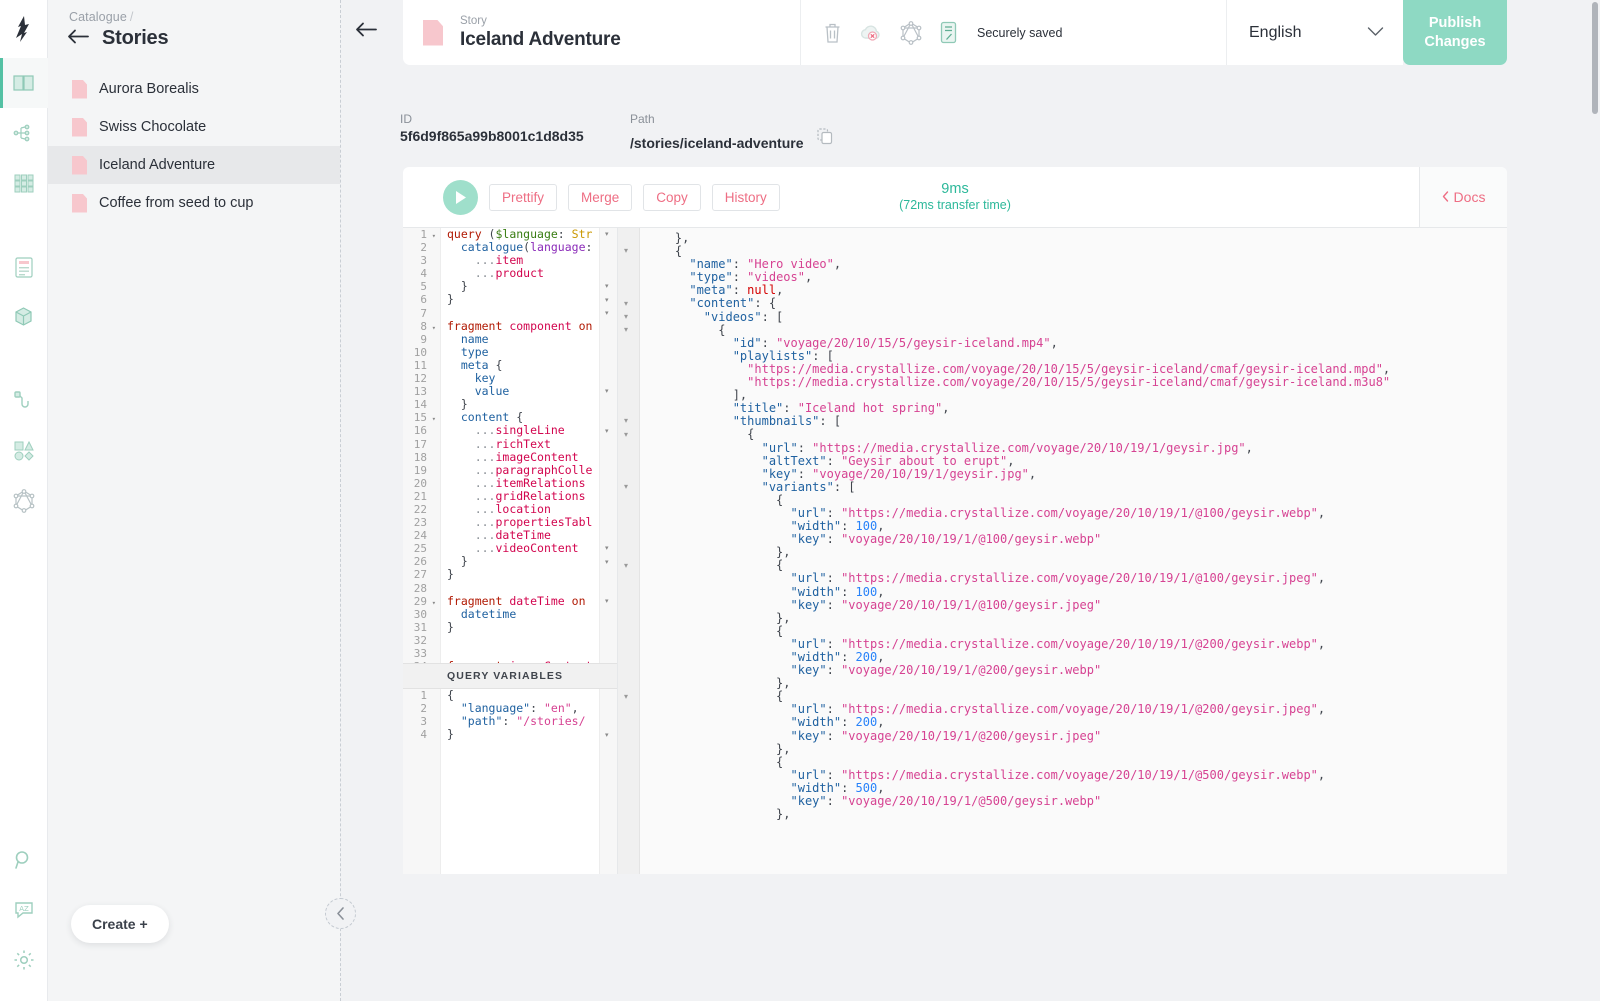  Describe the element at coordinates (420, 431) in the screenshot. I see `line-number: 16` at that location.